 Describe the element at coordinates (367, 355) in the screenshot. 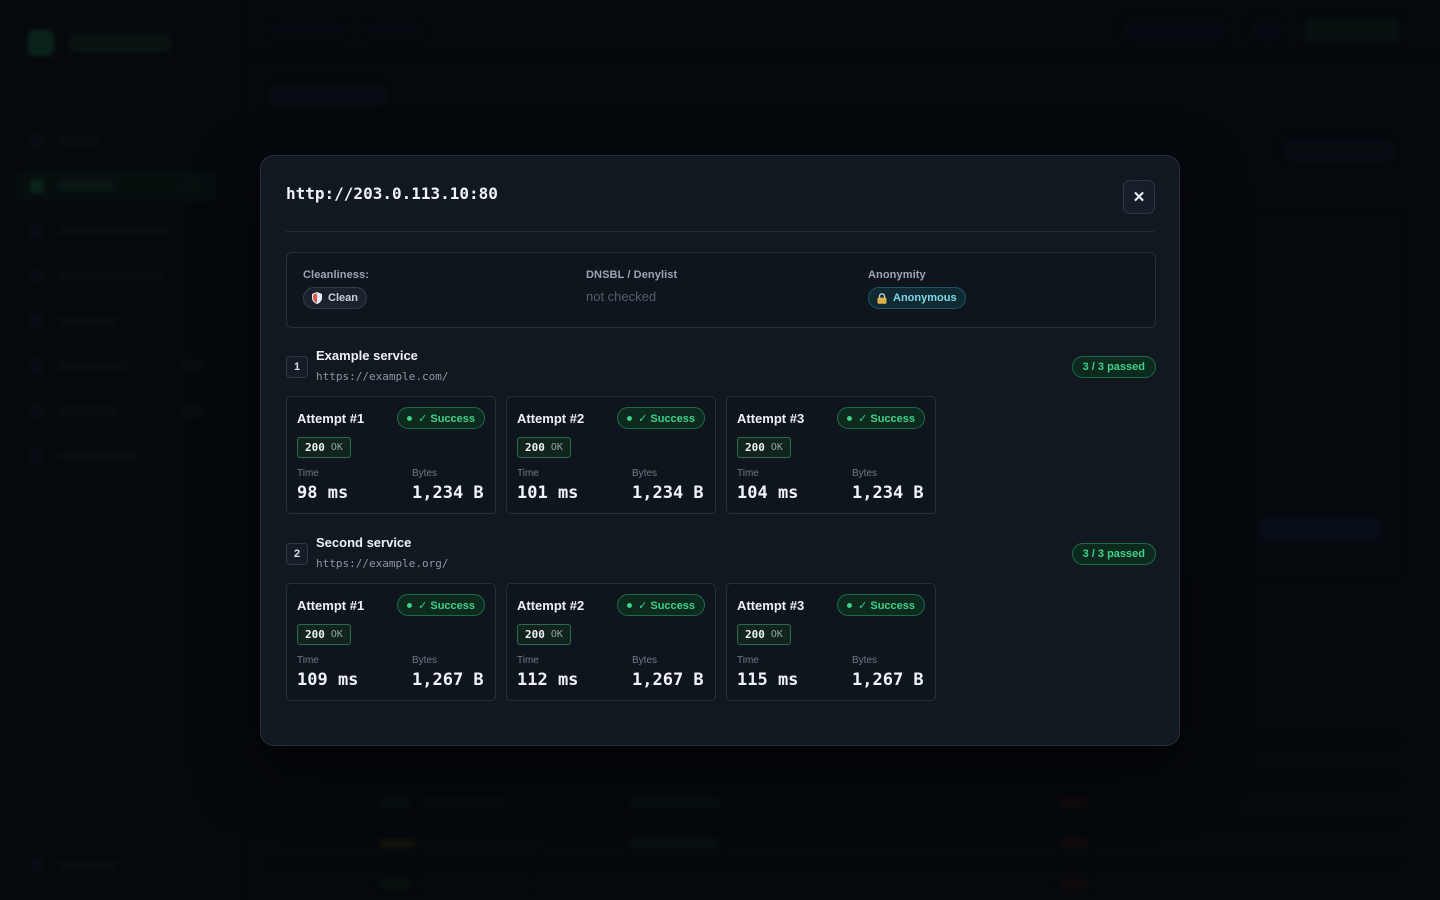

I see `service-name: Example service` at that location.